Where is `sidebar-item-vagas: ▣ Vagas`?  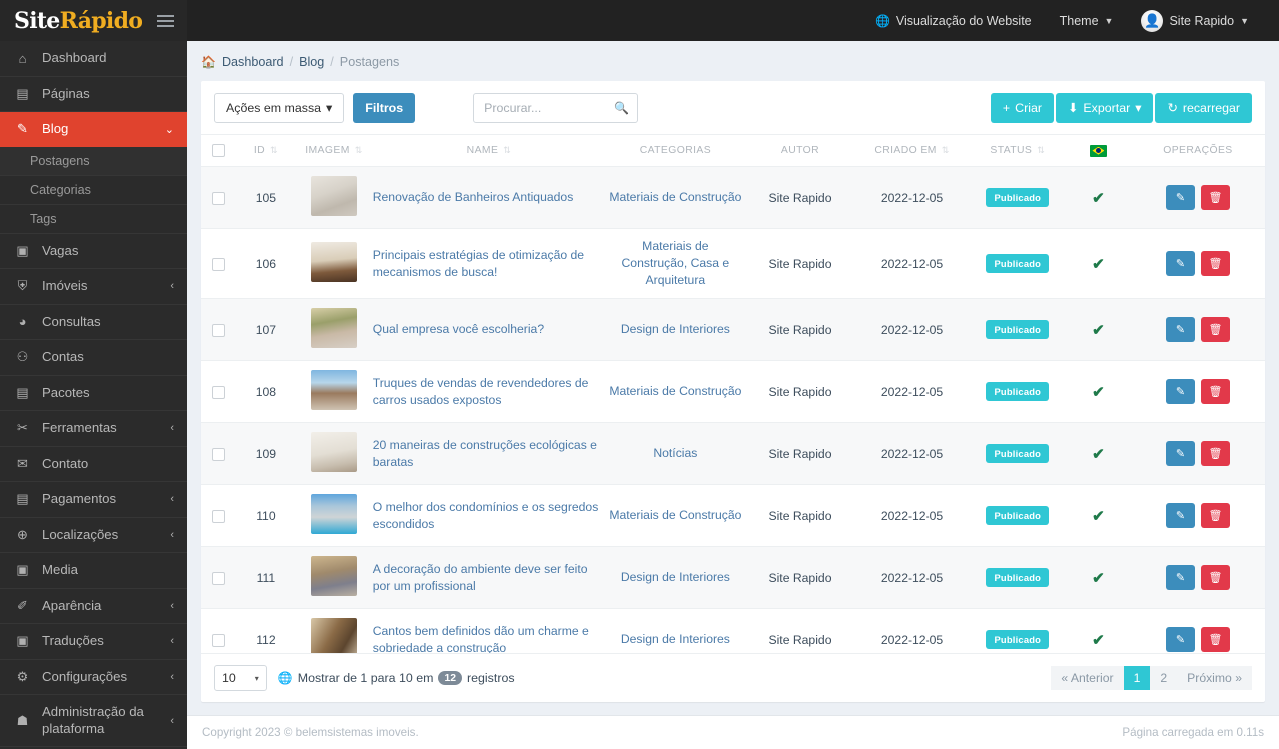 sidebar-item-vagas: ▣ Vagas is located at coordinates (93, 251).